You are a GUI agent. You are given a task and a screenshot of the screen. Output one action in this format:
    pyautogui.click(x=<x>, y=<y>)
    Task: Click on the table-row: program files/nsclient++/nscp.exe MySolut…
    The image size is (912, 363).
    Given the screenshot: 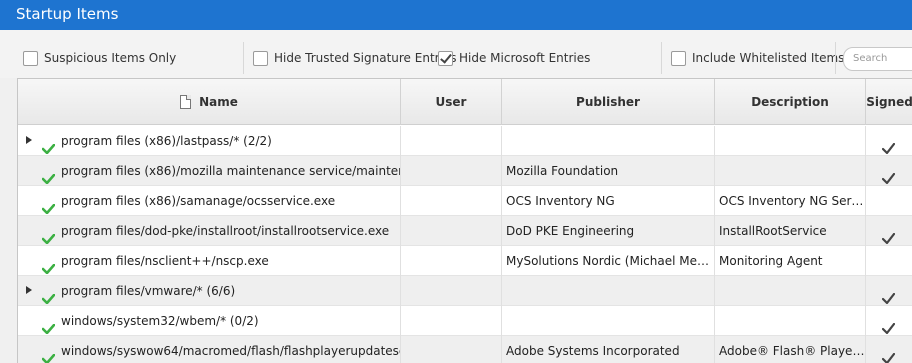 What is the action you would take?
    pyautogui.click(x=465, y=261)
    